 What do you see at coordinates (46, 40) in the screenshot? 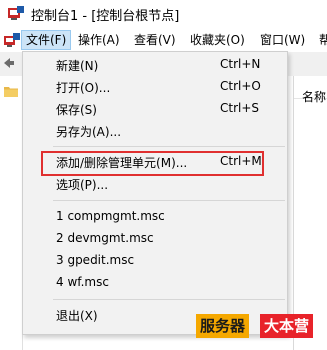
I see `menu-file: 文件(F)` at bounding box center [46, 40].